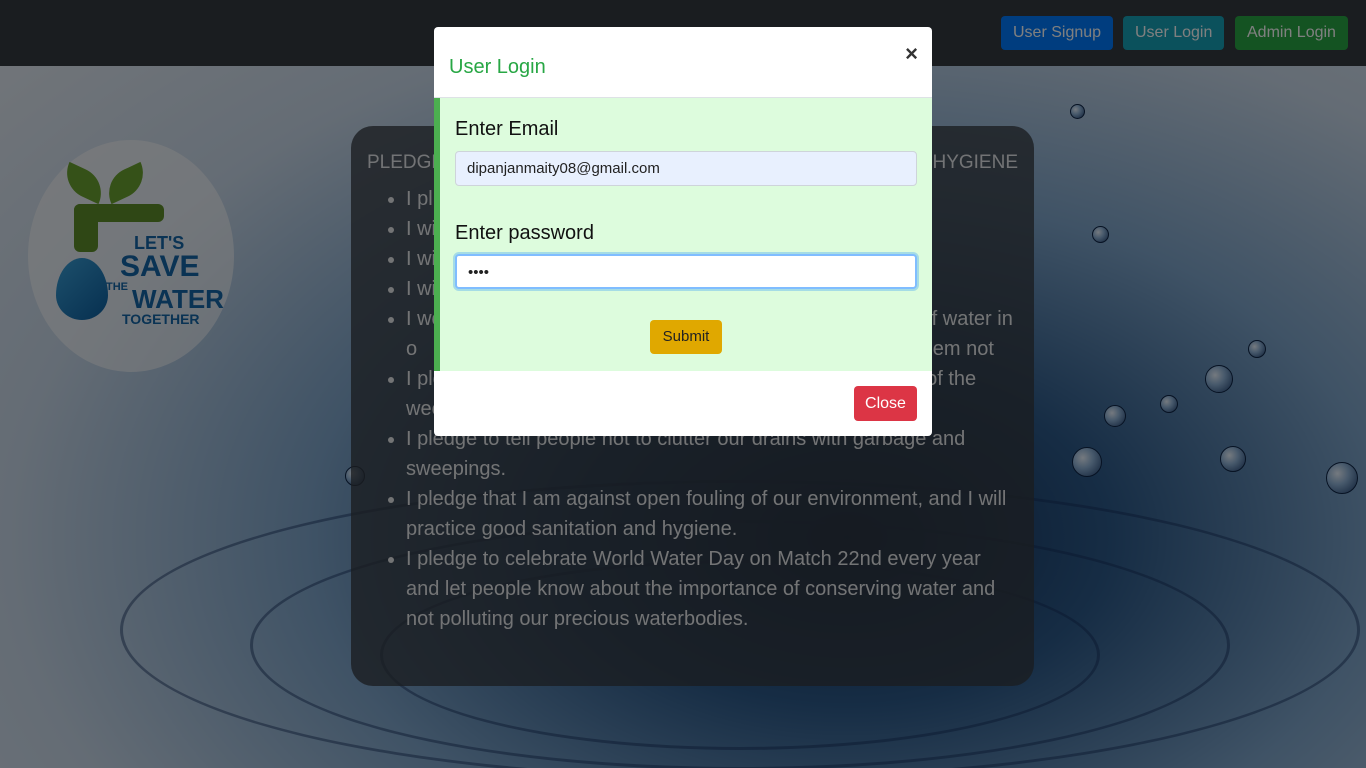 The image size is (1366, 768). I want to click on close-button: Close, so click(885, 403).